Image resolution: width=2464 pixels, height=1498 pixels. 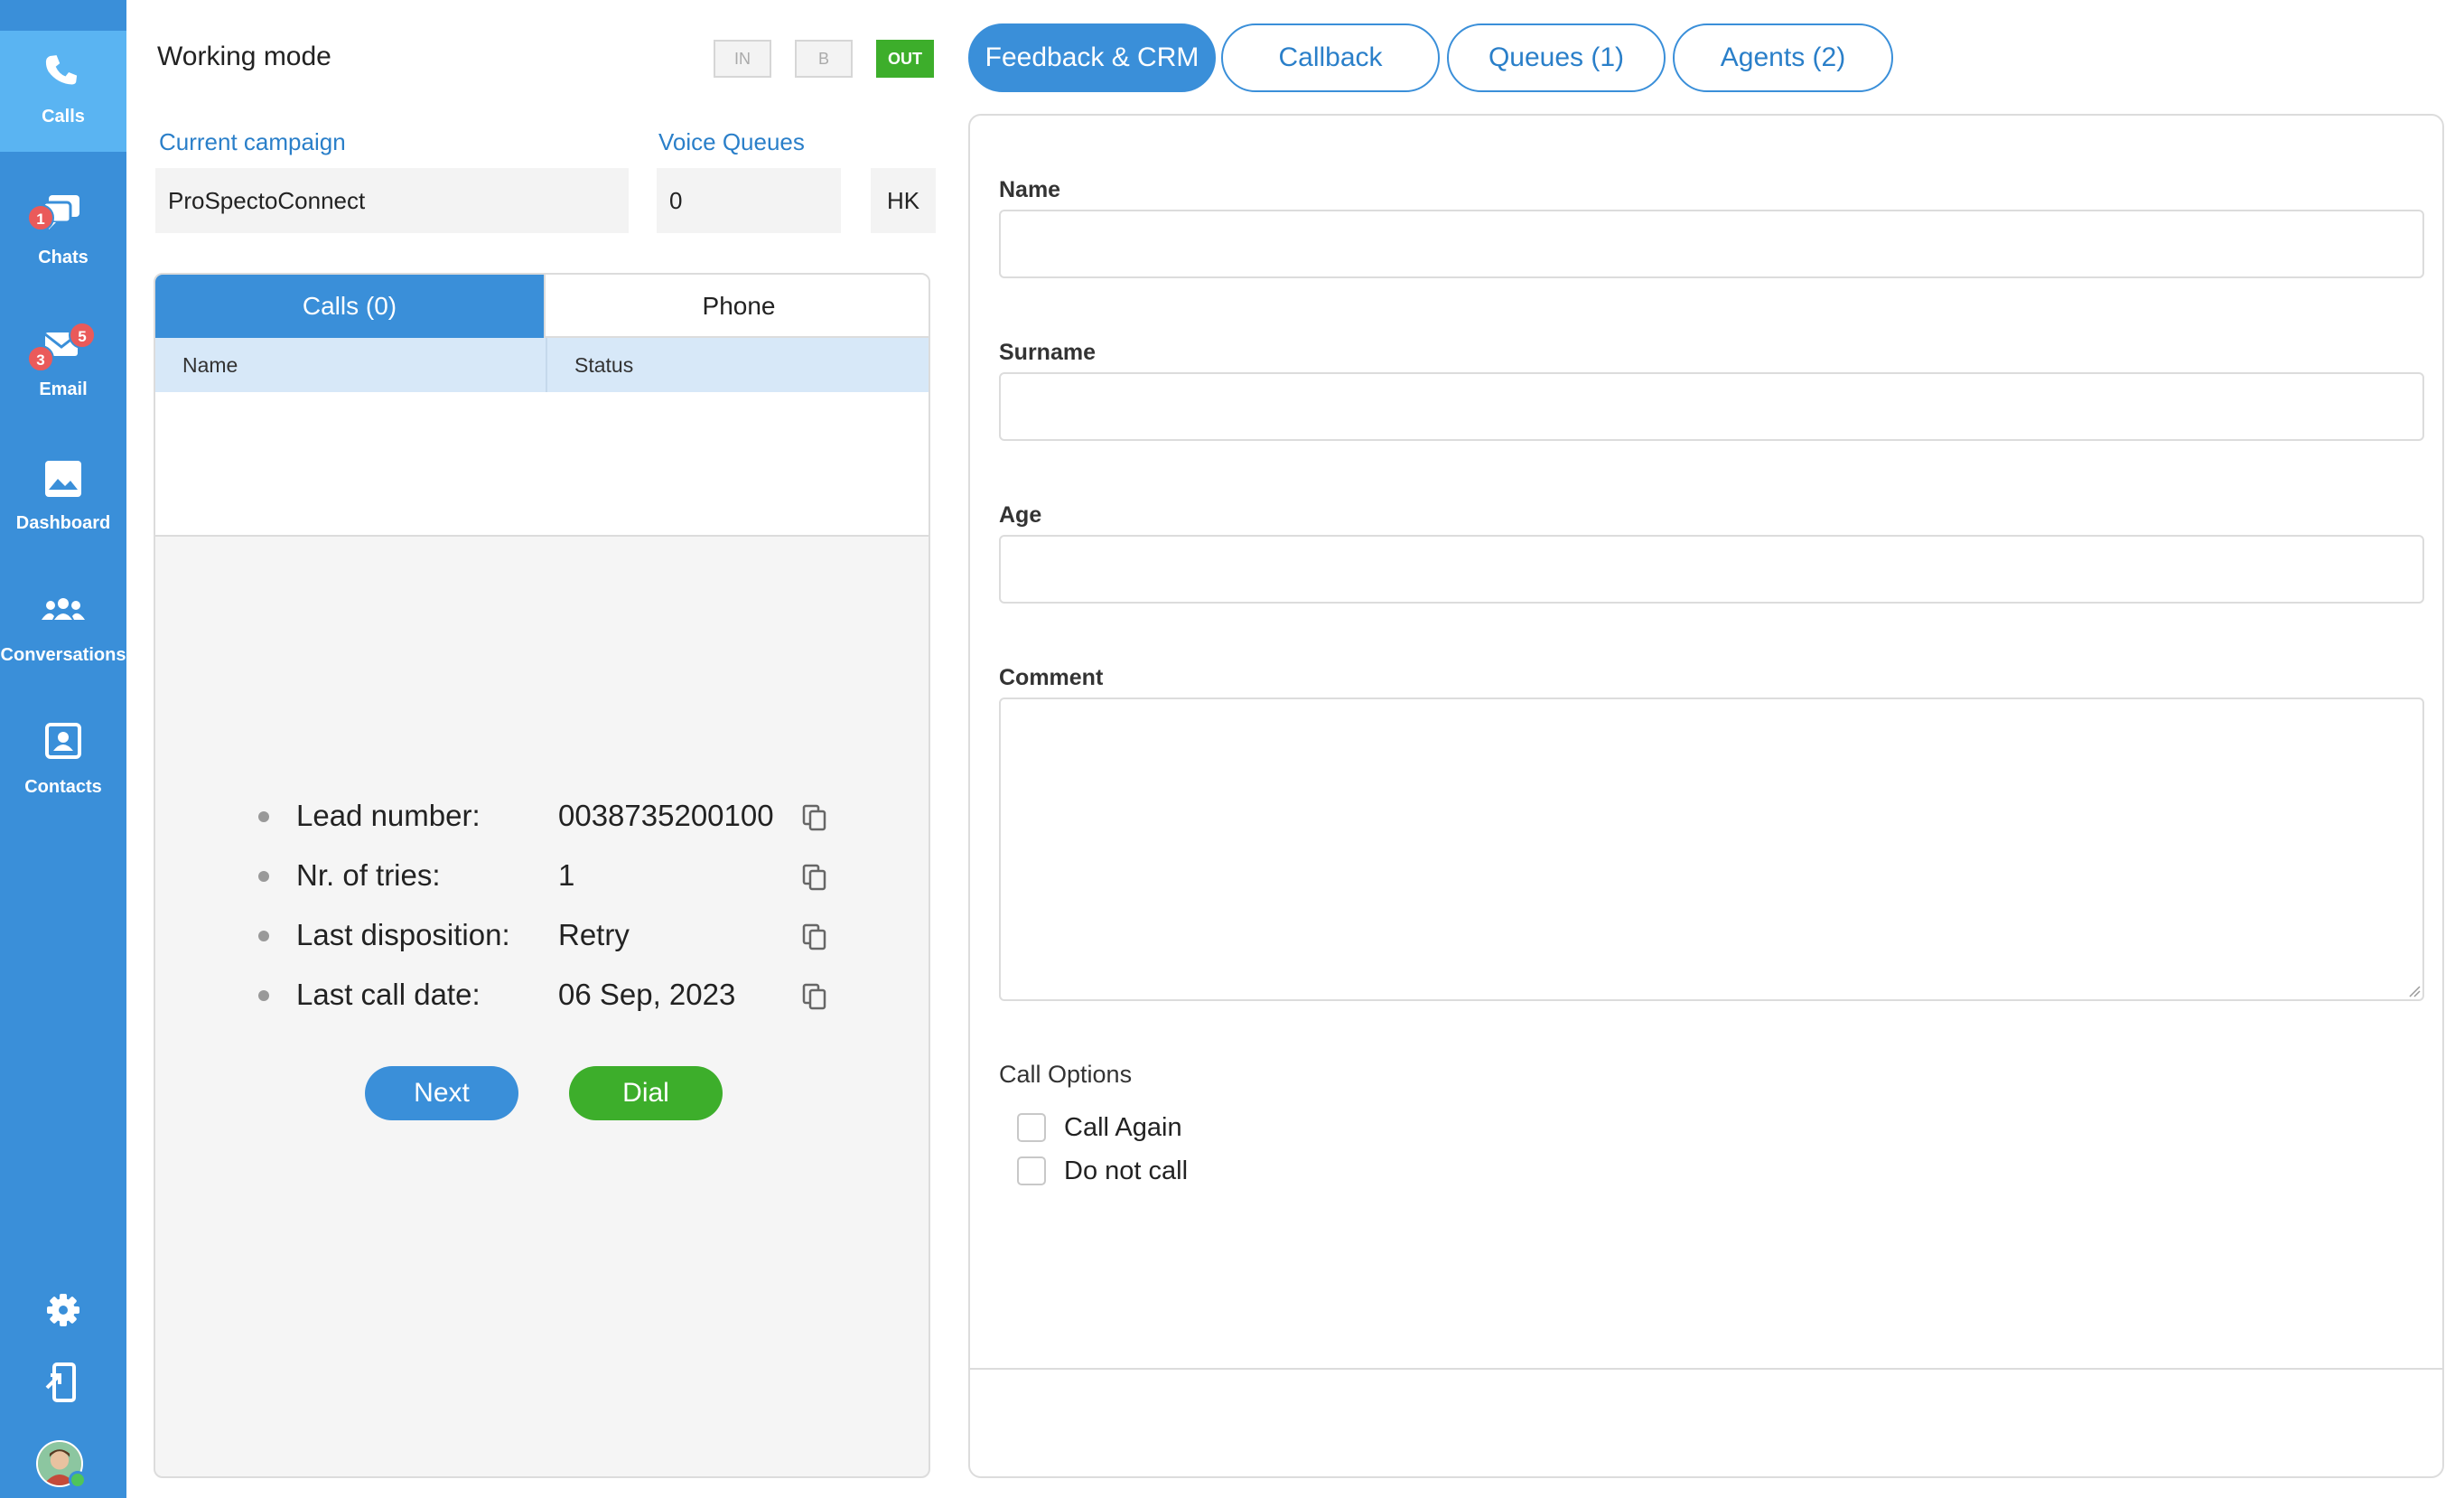 What do you see at coordinates (542, 465) in the screenshot?
I see `calls-table-body` at bounding box center [542, 465].